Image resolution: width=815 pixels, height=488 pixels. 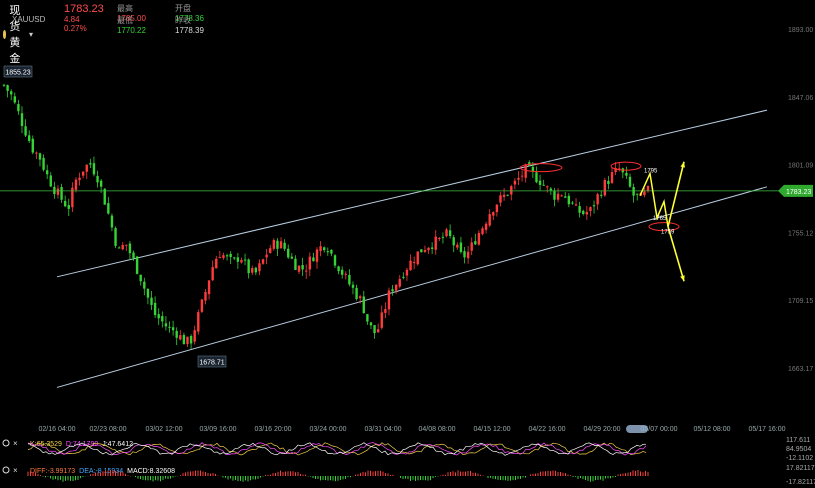 I want to click on forecast-arrow, so click(x=676, y=194).